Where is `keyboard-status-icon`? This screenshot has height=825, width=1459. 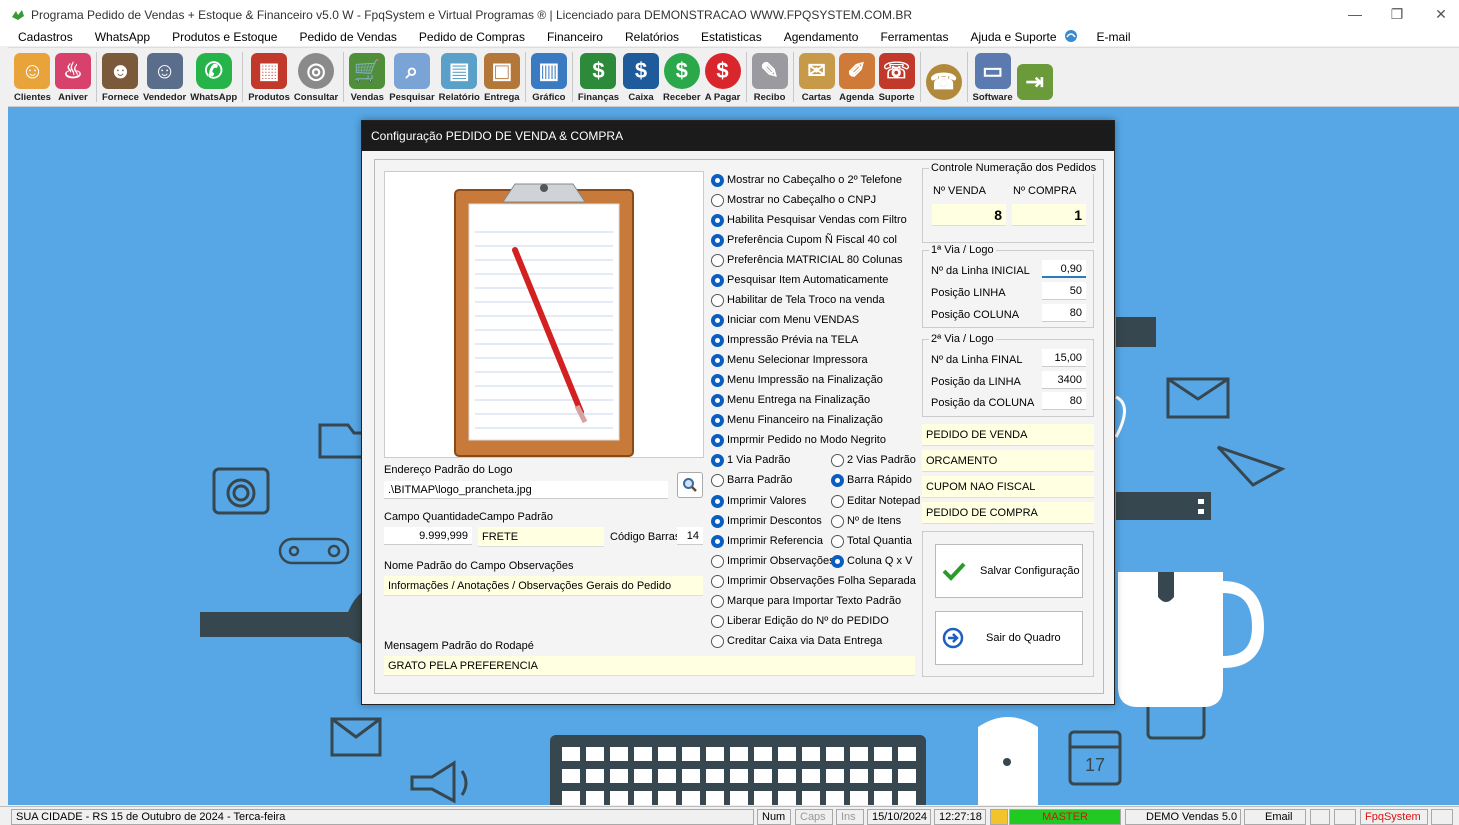 keyboard-status-icon is located at coordinates (1345, 817).